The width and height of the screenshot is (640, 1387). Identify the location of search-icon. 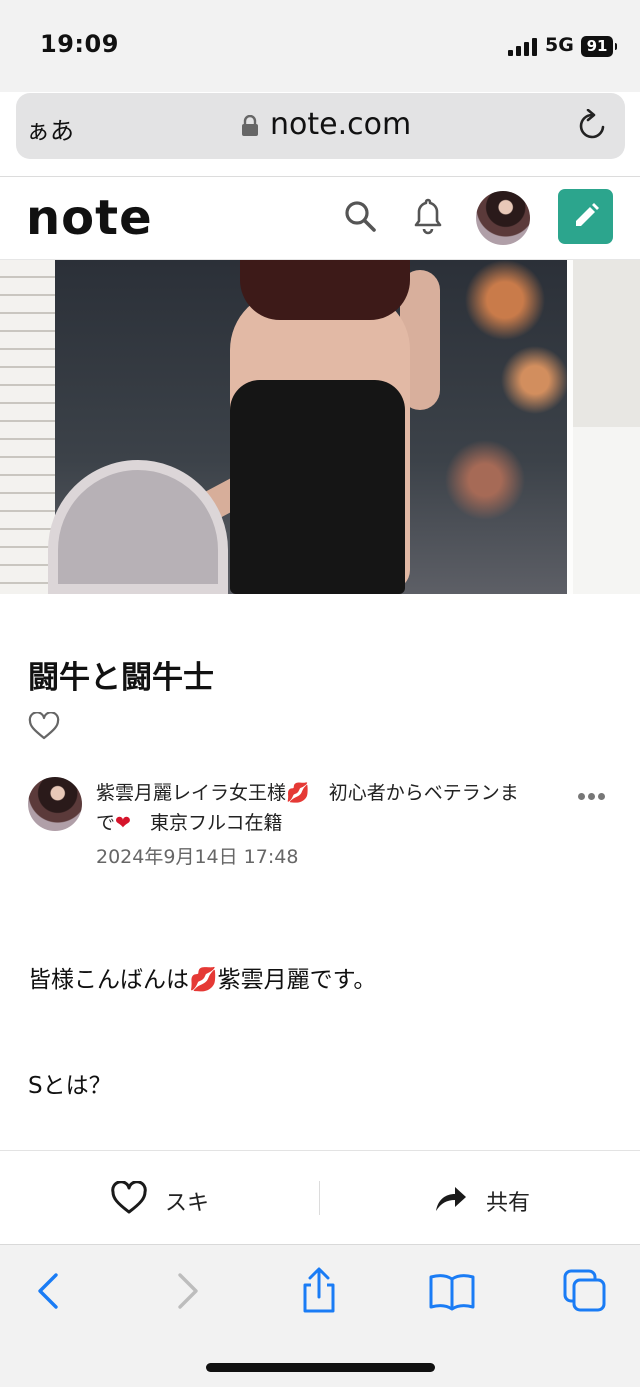
(360, 216).